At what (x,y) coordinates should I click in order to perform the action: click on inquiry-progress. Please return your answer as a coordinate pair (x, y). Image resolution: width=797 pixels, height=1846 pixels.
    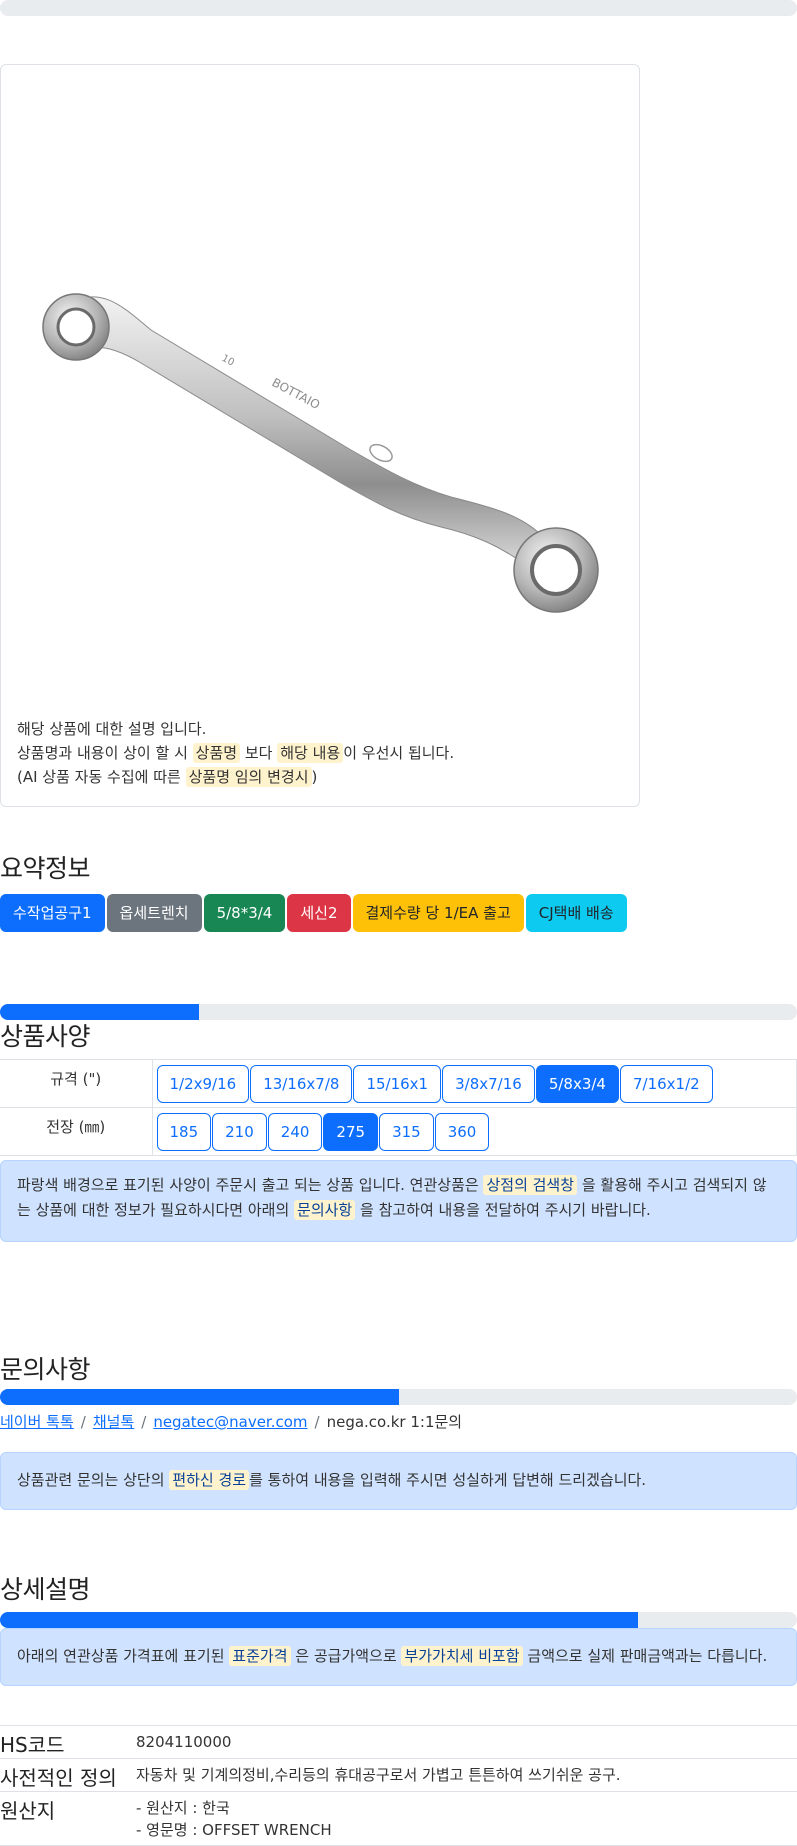
    Looking at the image, I should click on (398, 1397).